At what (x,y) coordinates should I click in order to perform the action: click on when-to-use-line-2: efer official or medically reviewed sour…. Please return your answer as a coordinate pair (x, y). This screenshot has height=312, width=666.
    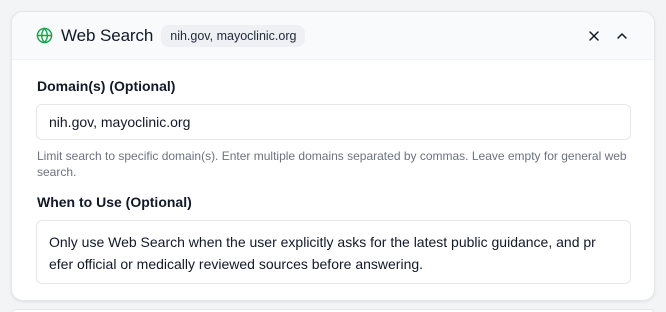
    Looking at the image, I should click on (236, 264).